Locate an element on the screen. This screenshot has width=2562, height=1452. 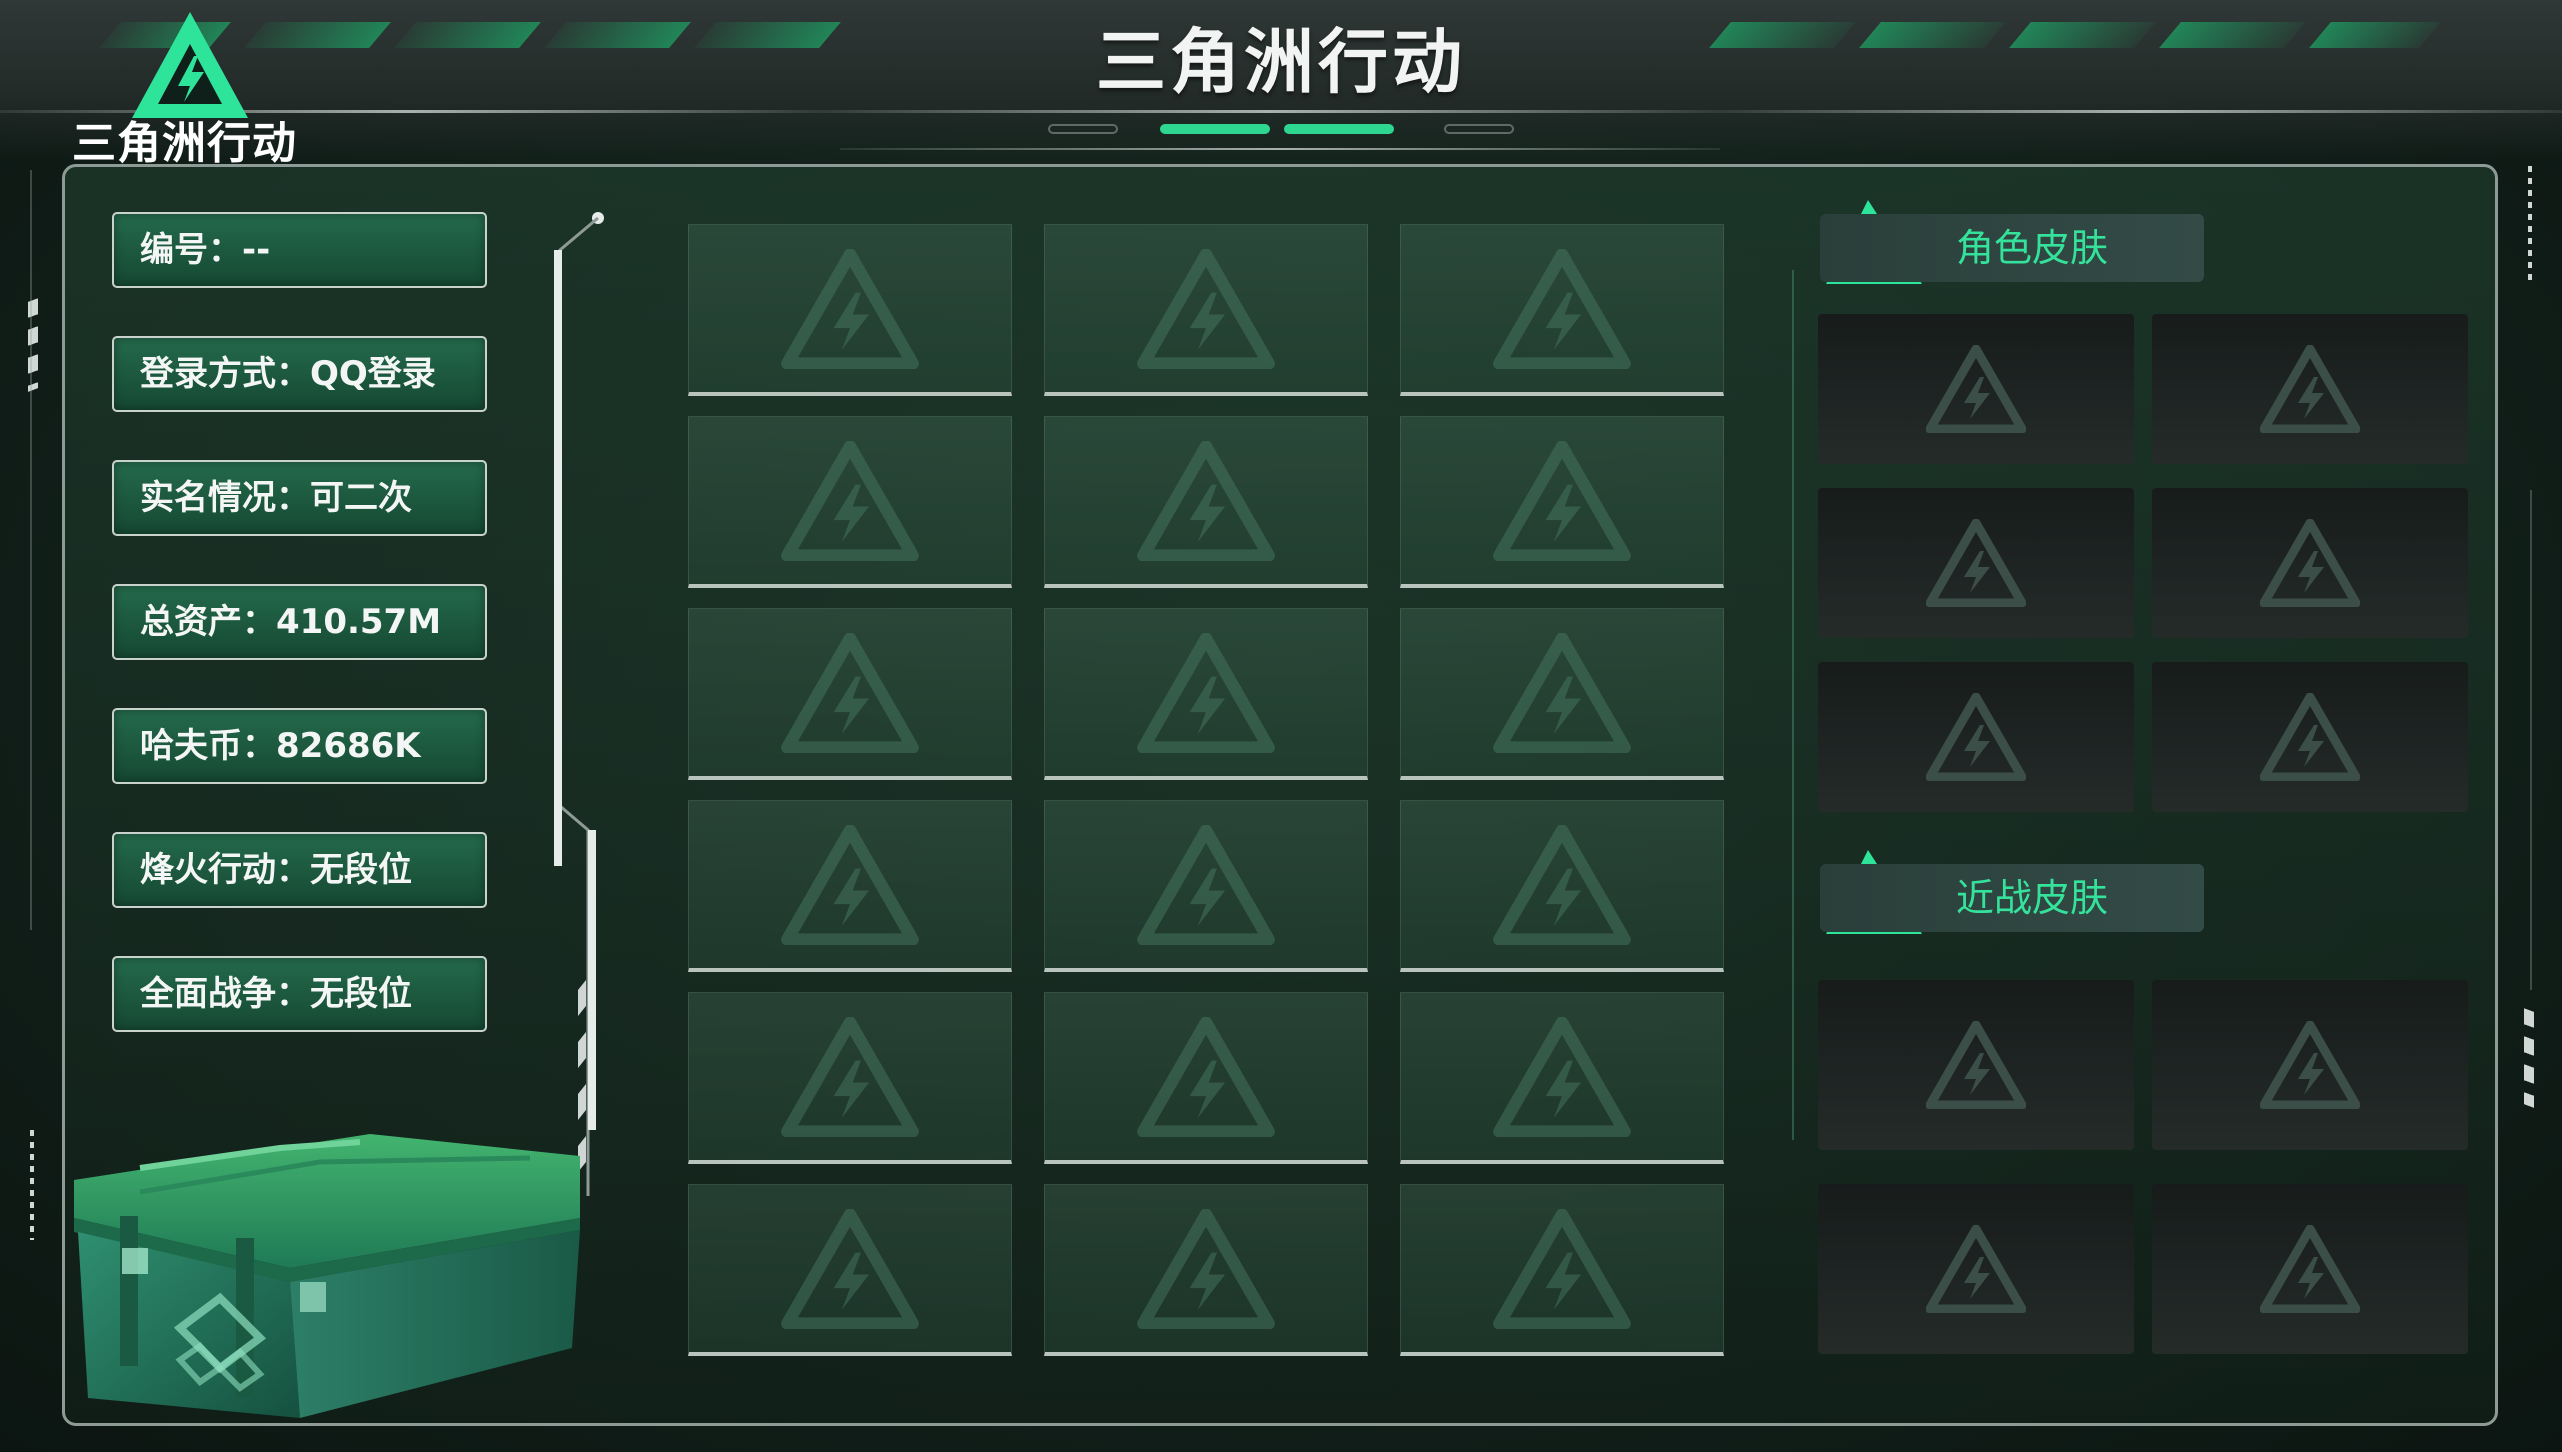
header-line-lower is located at coordinates (1280, 149).